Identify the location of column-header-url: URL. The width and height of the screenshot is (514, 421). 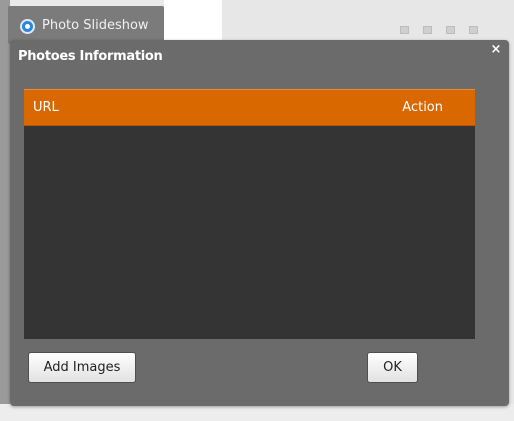
(46, 107).